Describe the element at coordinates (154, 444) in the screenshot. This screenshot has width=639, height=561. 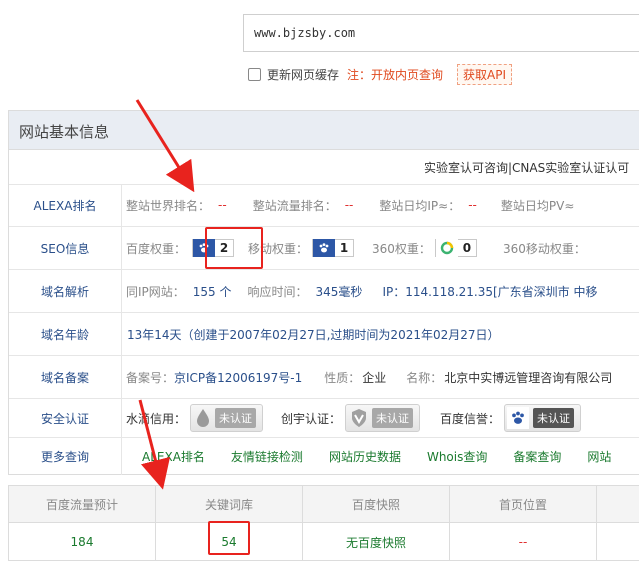
I see `arrow-to-keywords` at that location.